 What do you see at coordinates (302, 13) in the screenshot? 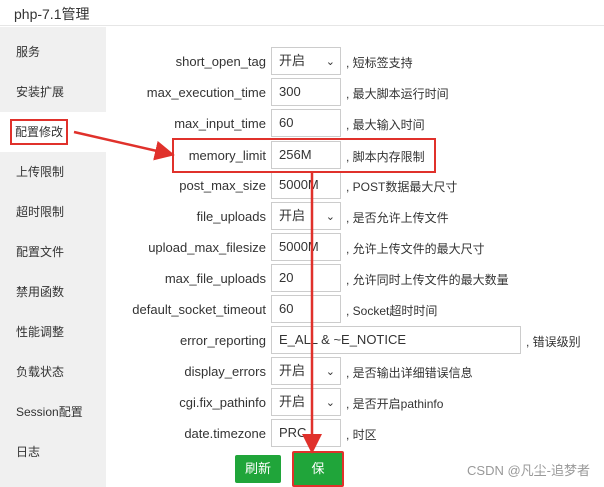
I see `window-title-bar: php-7.1管理` at bounding box center [302, 13].